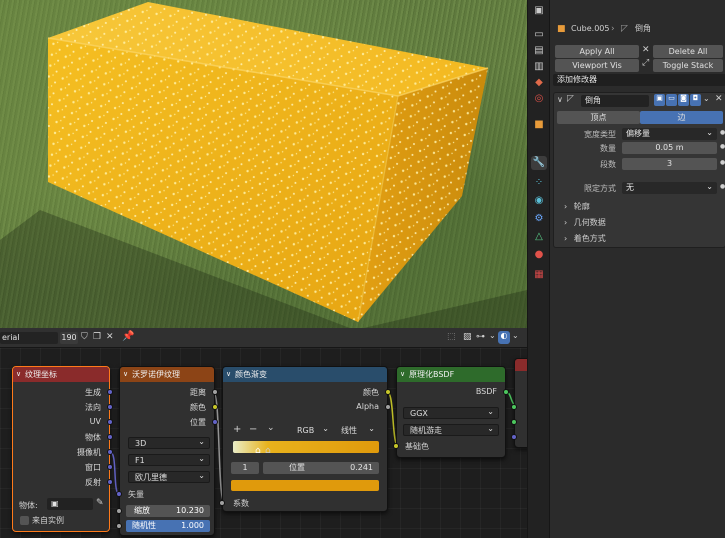 Image resolution: width=725 pixels, height=538 pixels. What do you see at coordinates (695, 100) in the screenshot?
I see `render-toggle-icon: ◘` at bounding box center [695, 100].